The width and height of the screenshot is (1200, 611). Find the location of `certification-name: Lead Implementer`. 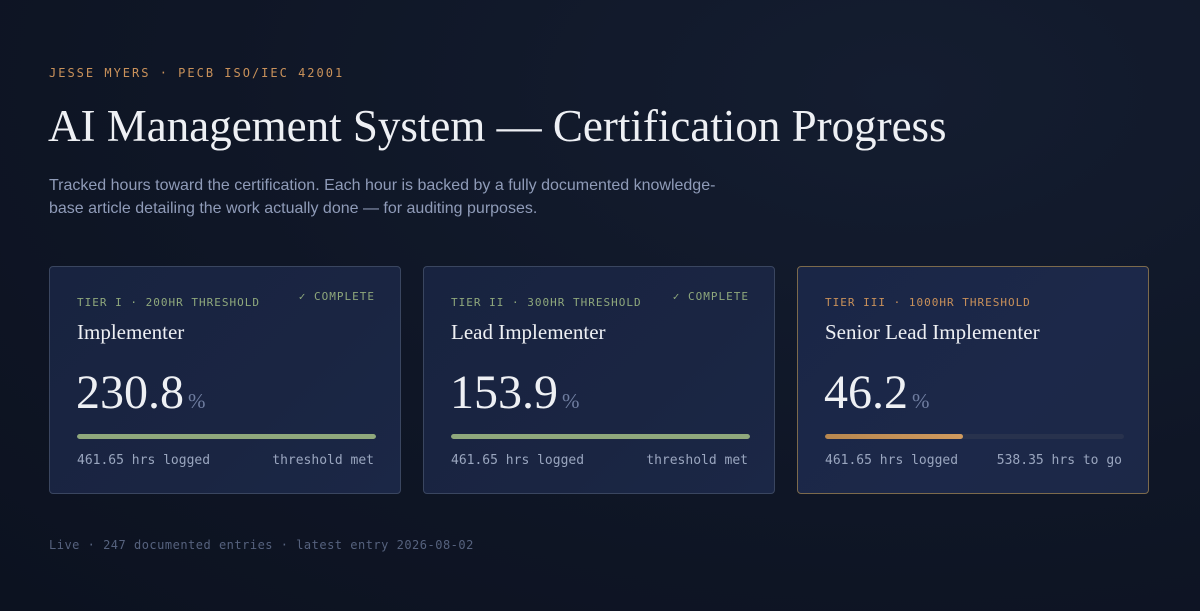

certification-name: Lead Implementer is located at coordinates (528, 332).